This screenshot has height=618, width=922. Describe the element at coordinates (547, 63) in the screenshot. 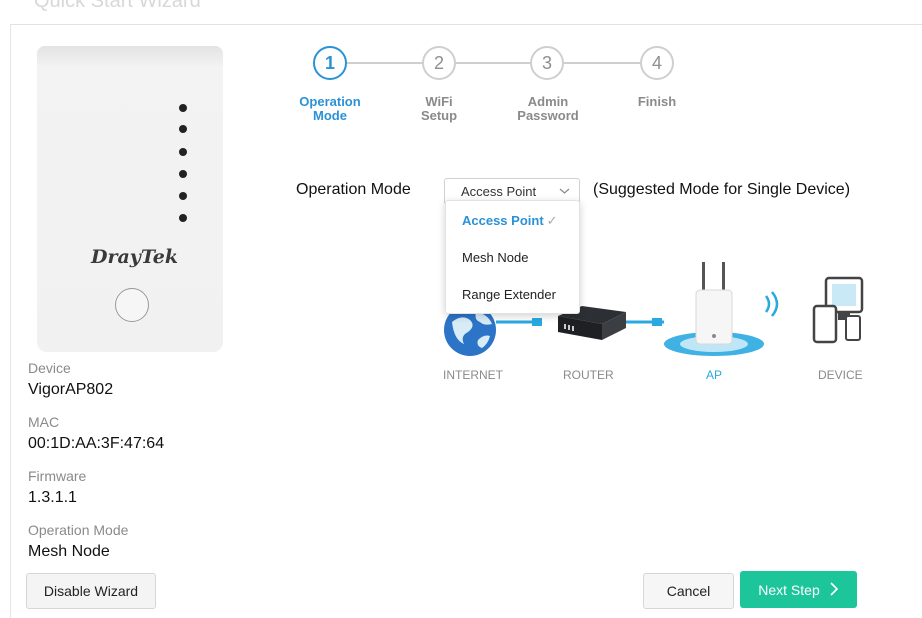

I see `step-3-circle: 3` at that location.